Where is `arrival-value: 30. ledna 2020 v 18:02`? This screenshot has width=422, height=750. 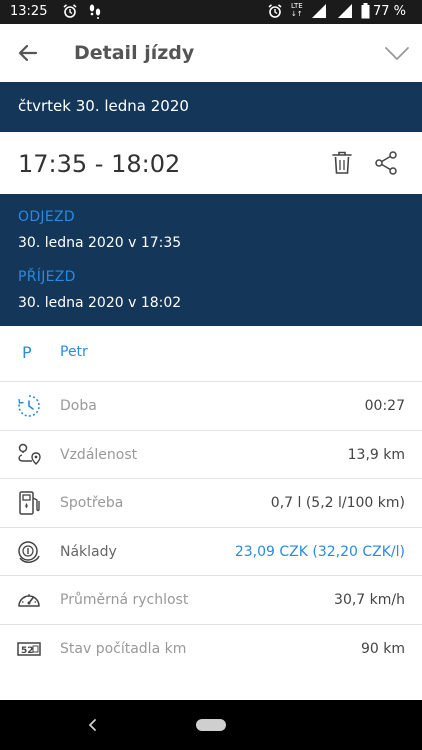 arrival-value: 30. ledna 2020 v 18:02 is located at coordinates (100, 303).